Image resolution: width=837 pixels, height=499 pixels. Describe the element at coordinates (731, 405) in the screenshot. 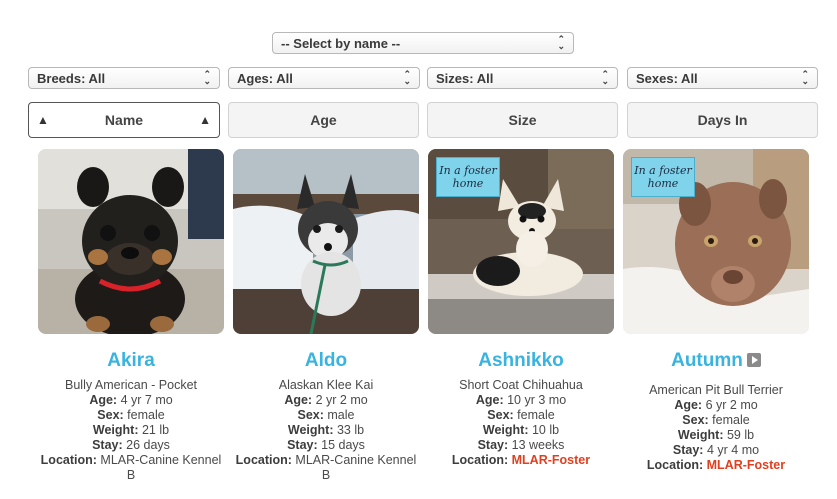

I see `dog-age: 6 yr 2 mo` at that location.